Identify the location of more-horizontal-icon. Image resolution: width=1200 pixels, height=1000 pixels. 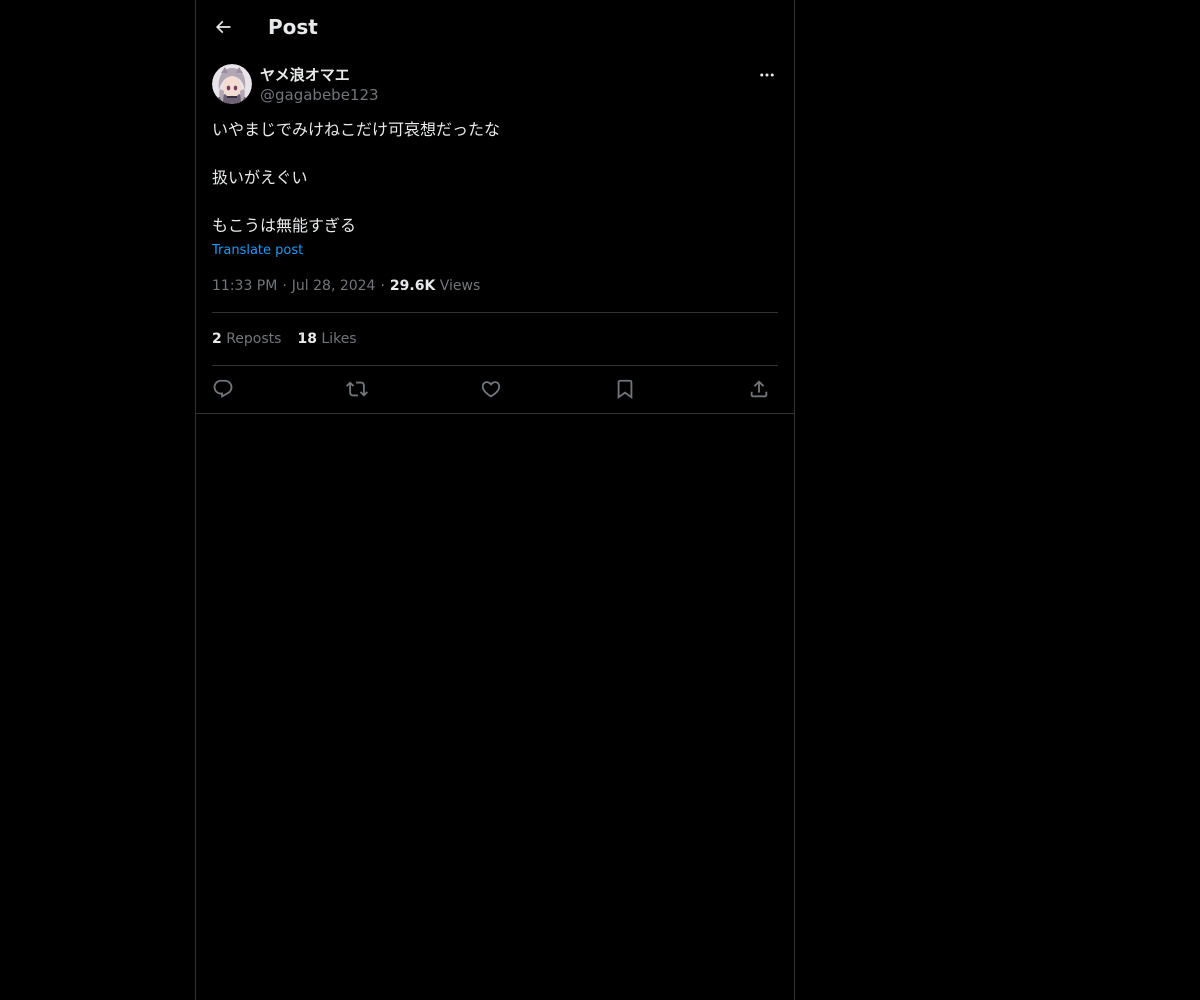
(767, 75).